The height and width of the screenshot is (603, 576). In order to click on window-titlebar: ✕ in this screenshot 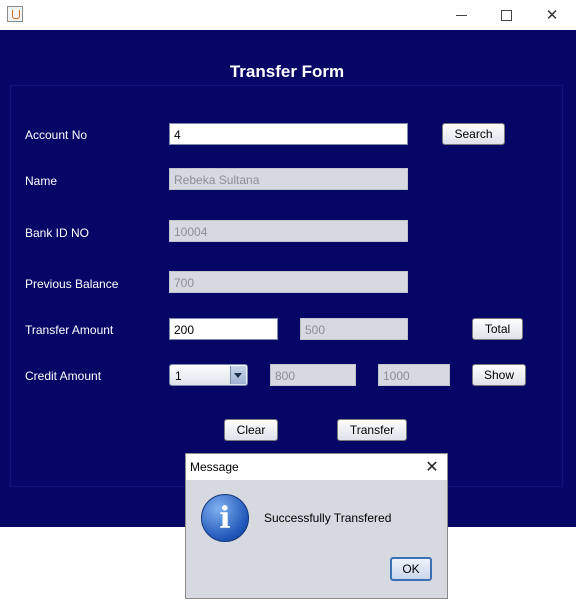, I will do `click(288, 15)`.